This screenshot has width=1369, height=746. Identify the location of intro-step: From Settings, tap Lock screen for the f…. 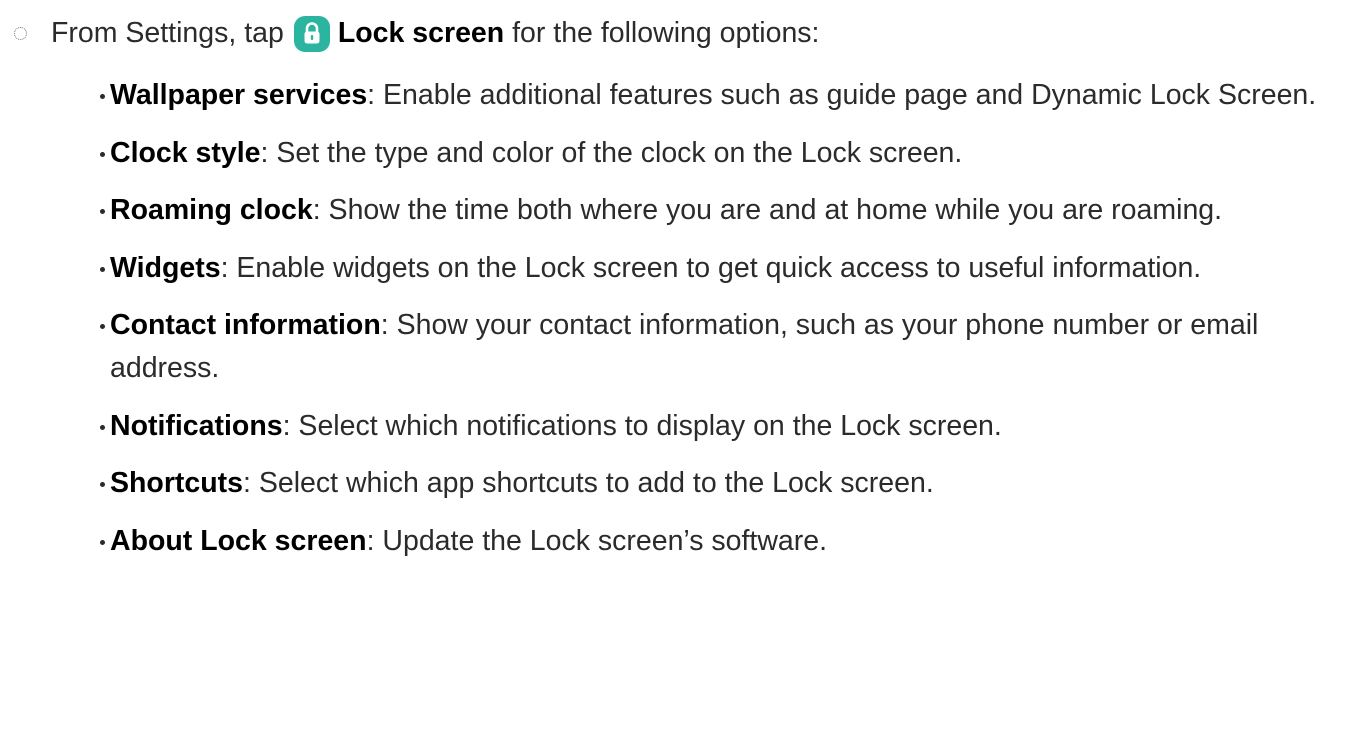
(680, 33).